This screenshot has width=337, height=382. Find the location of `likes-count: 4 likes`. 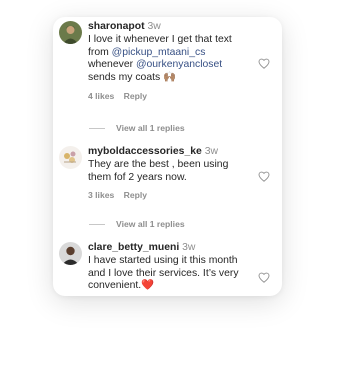

likes-count: 4 likes is located at coordinates (101, 96).